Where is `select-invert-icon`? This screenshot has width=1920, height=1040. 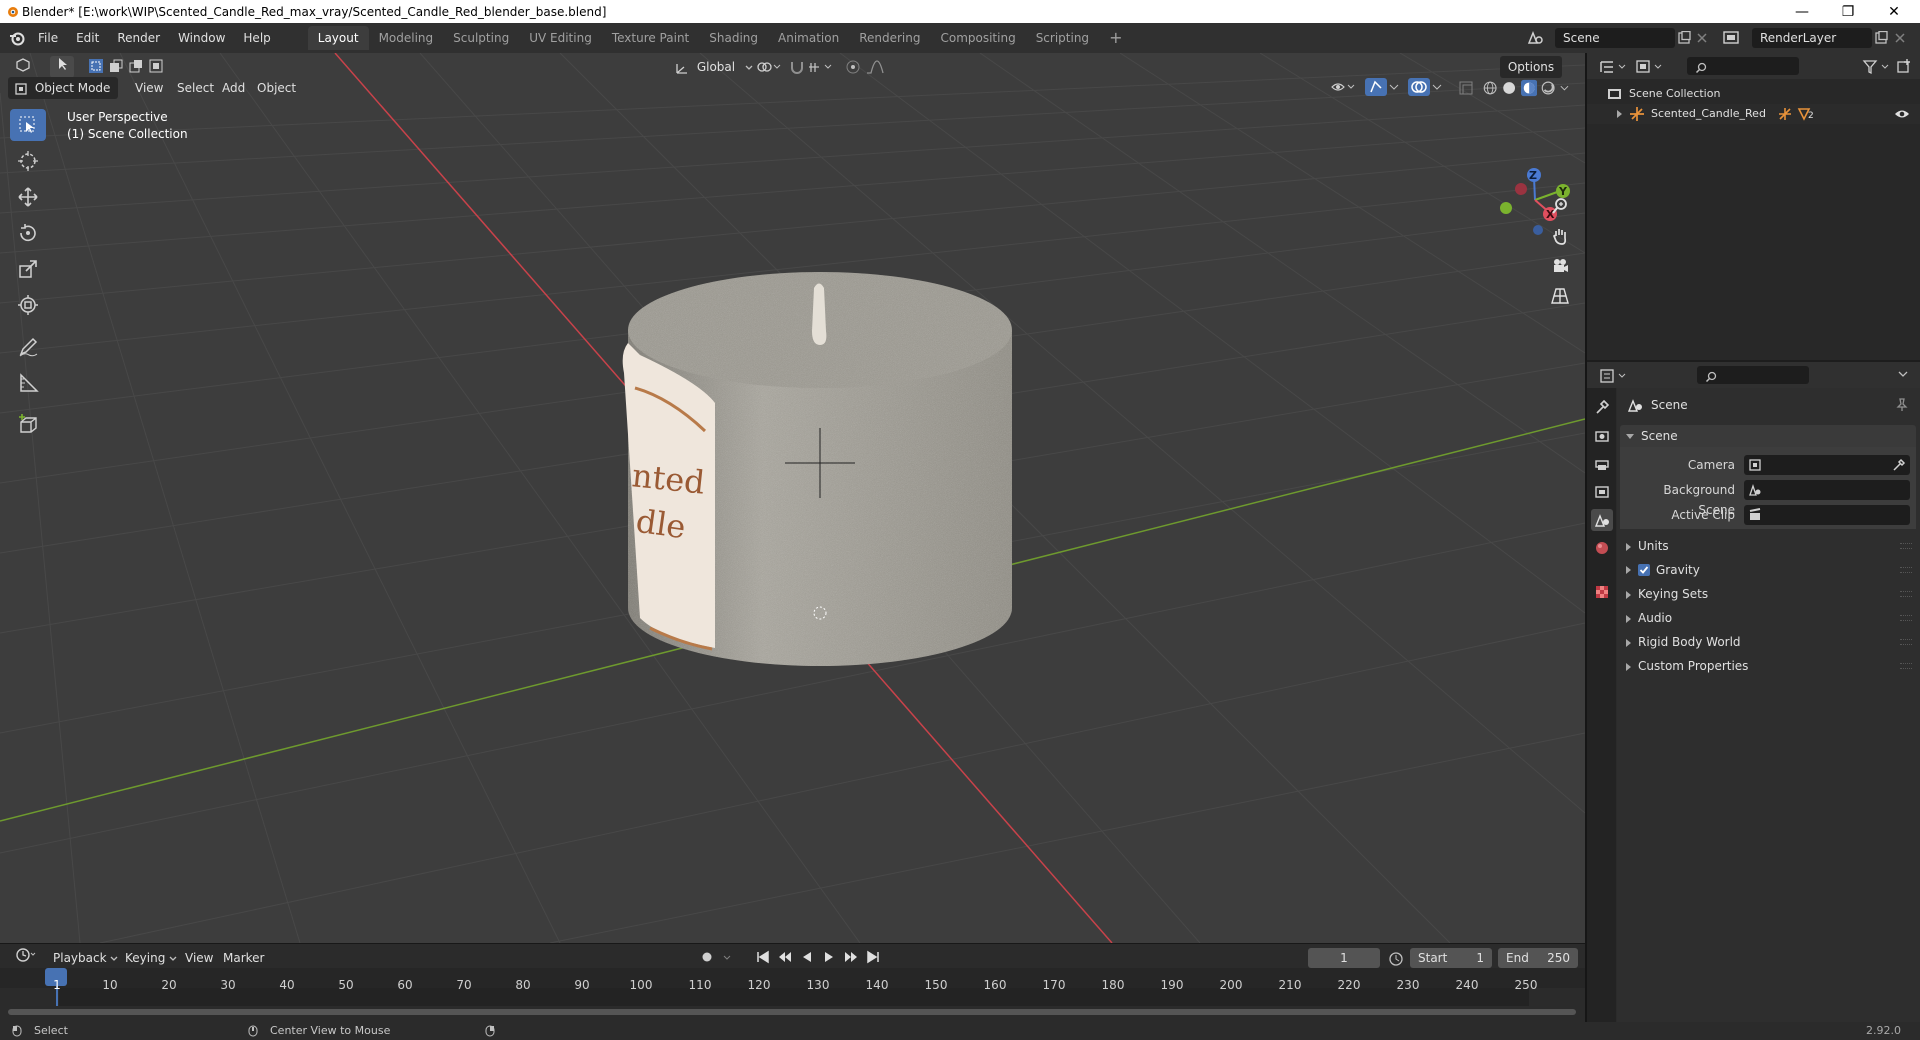
select-invert-icon is located at coordinates (156, 66).